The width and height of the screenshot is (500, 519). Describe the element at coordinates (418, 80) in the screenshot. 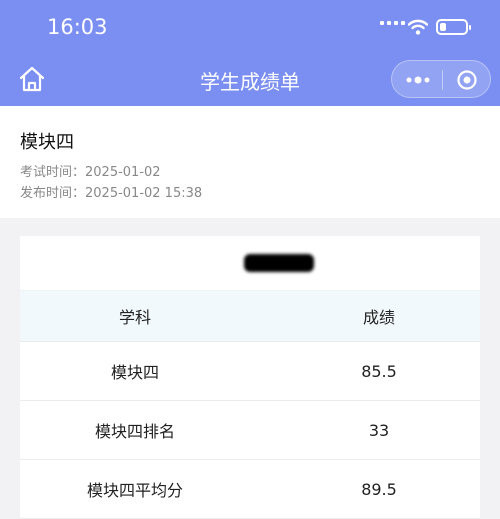

I see `more-icon` at that location.